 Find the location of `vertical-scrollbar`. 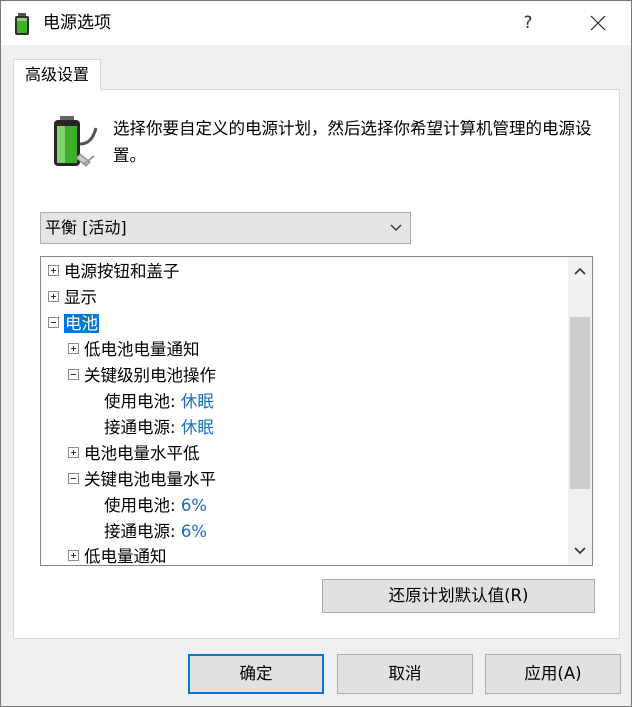

vertical-scrollbar is located at coordinates (580, 411).